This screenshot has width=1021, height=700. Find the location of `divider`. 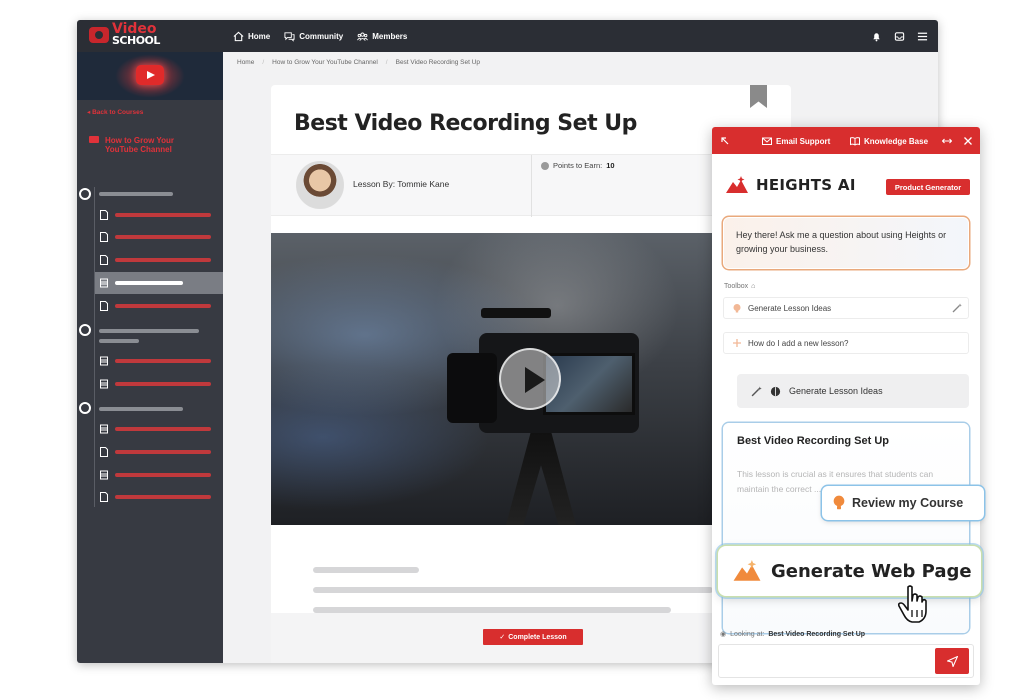

divider is located at coordinates (531, 186).